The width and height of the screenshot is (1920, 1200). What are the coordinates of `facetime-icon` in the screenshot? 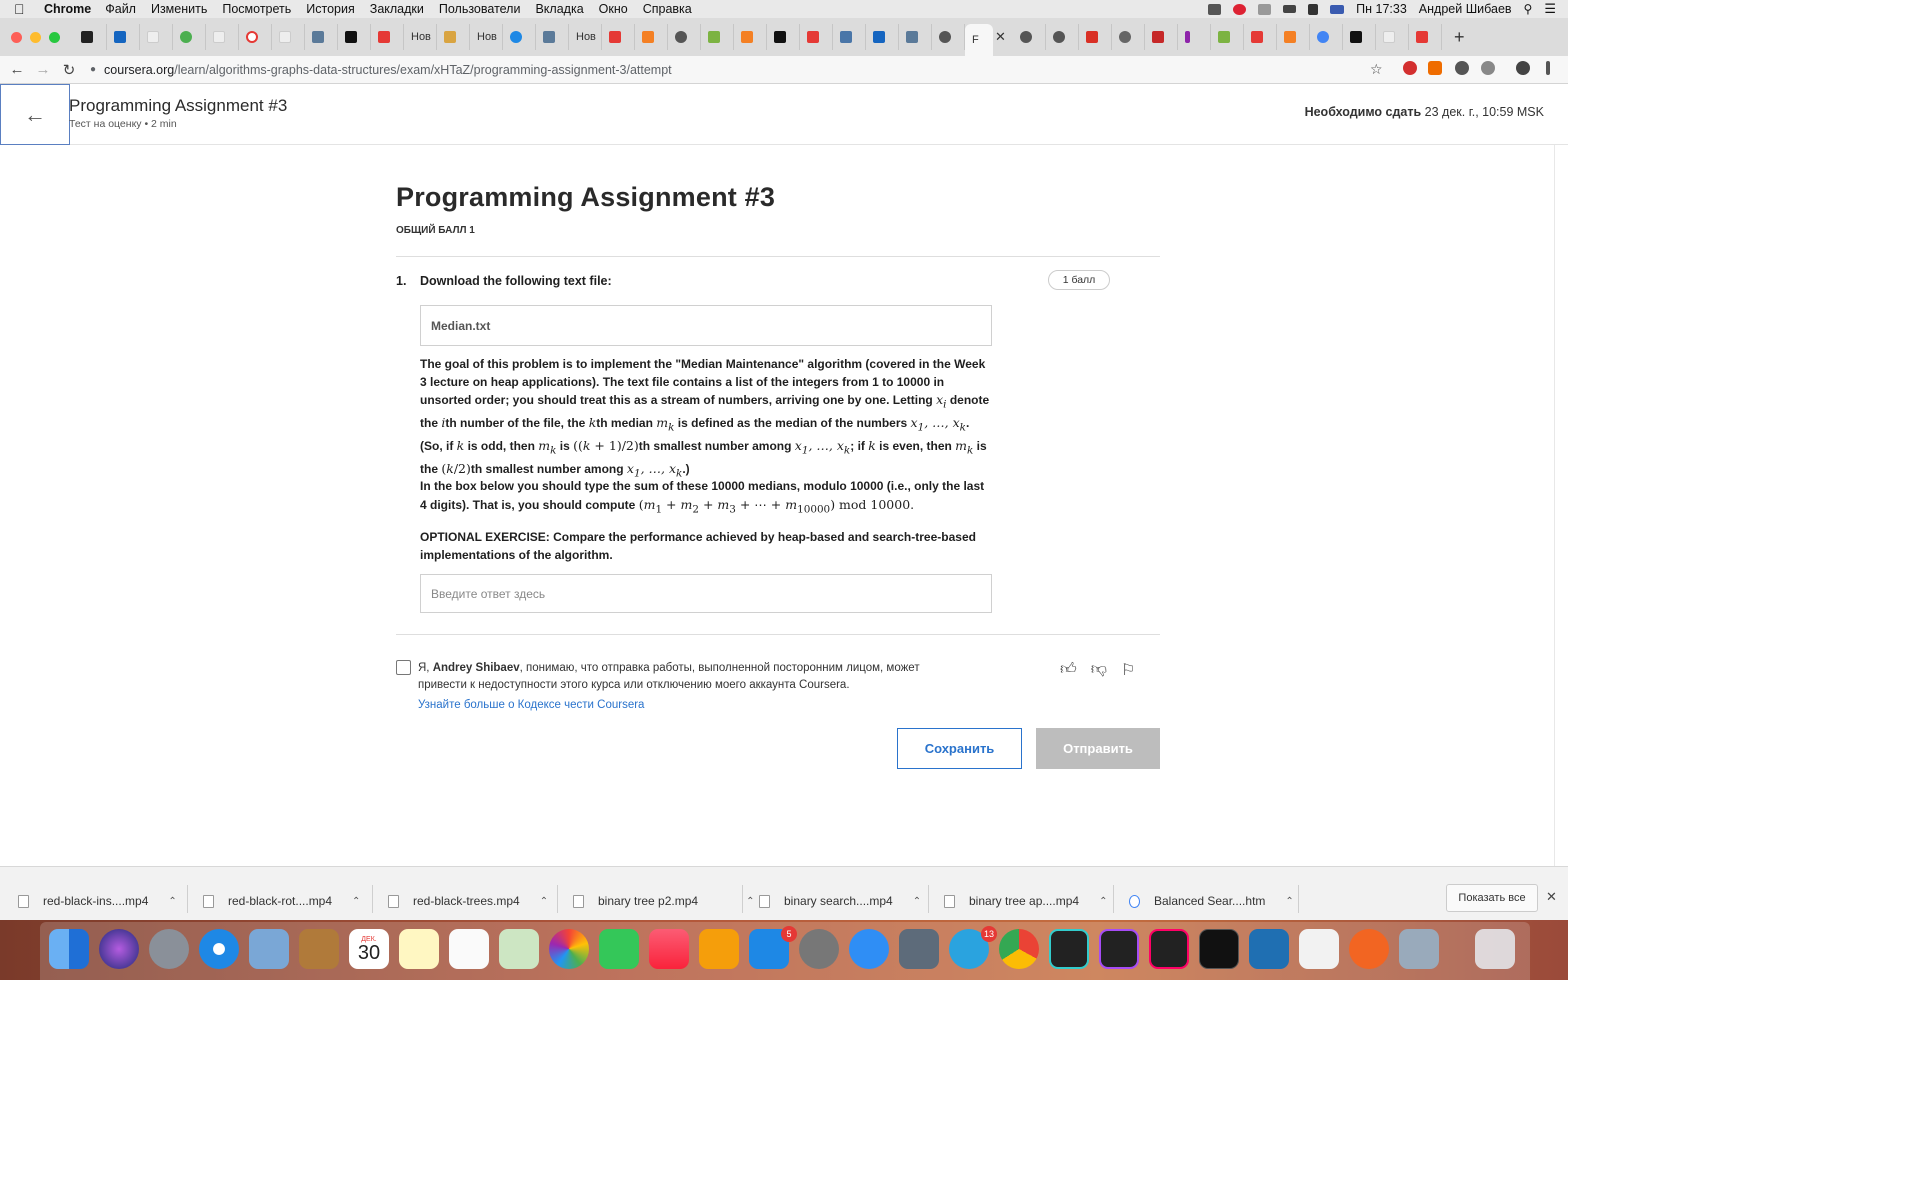 It's located at (619, 949).